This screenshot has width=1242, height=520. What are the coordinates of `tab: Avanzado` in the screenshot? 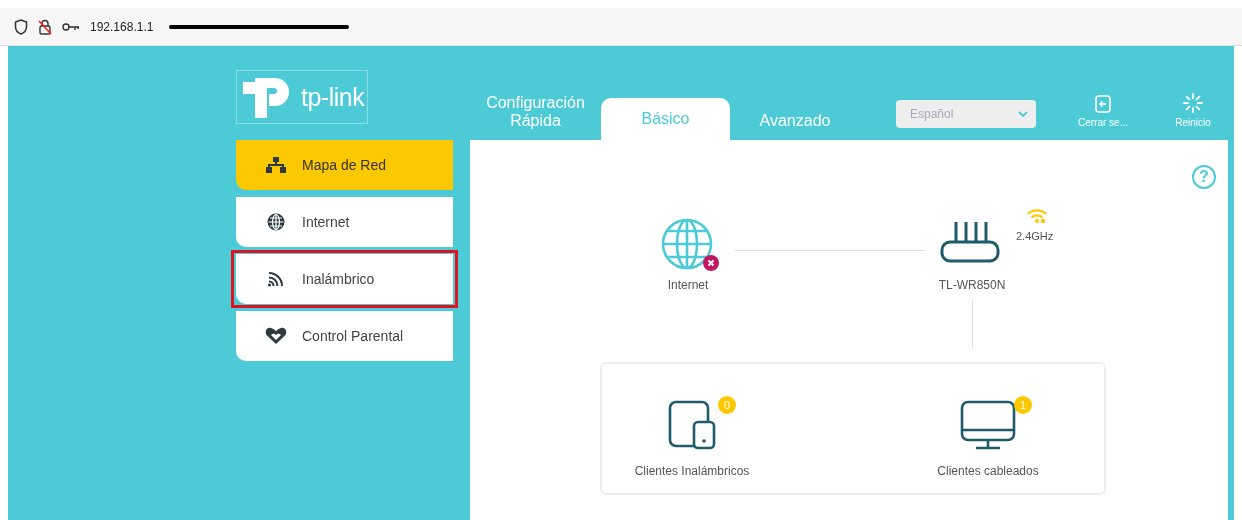 It's located at (795, 126).